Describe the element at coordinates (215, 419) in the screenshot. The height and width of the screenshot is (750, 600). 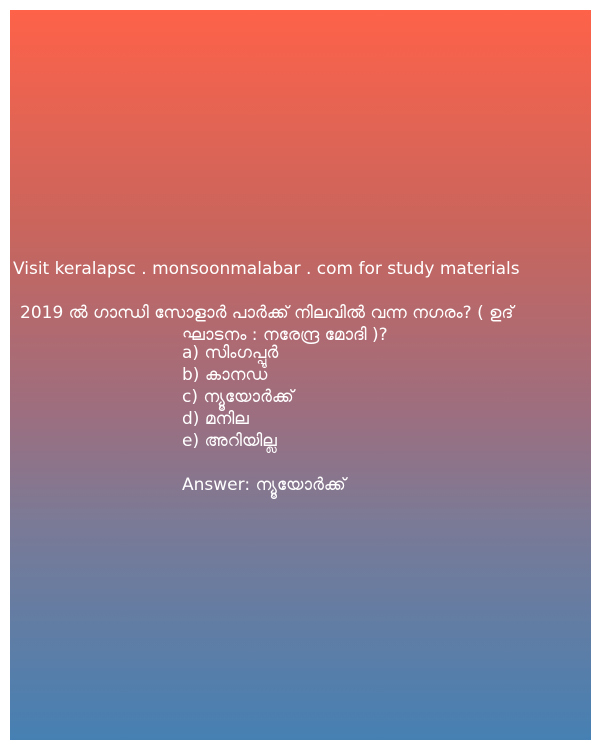
I see `option-d: d) മനില` at that location.